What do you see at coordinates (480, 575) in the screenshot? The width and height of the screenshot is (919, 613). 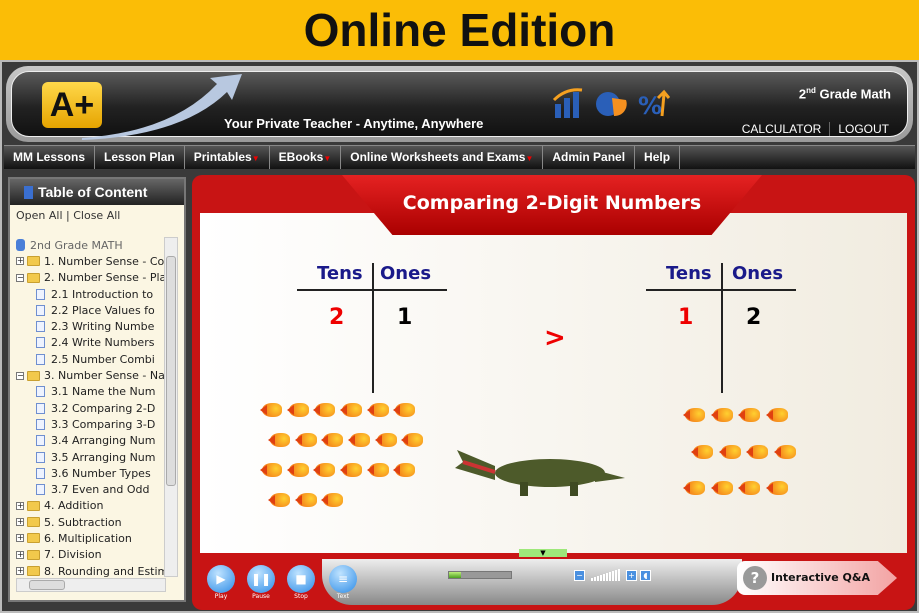 I see `progress-bar` at bounding box center [480, 575].